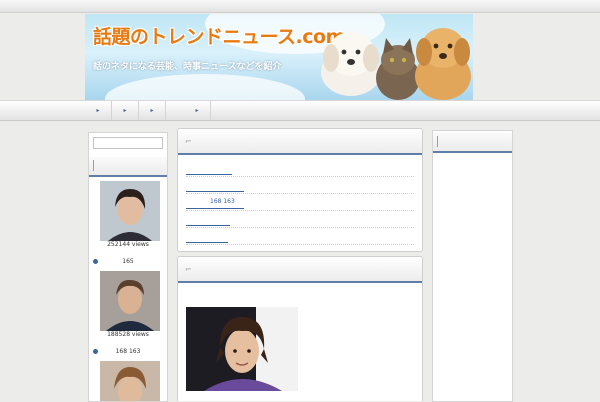 Image resolution: width=600 pixels, height=402 pixels. Describe the element at coordinates (128, 351) in the screenshot. I see `ranking-title: 168 163` at that location.